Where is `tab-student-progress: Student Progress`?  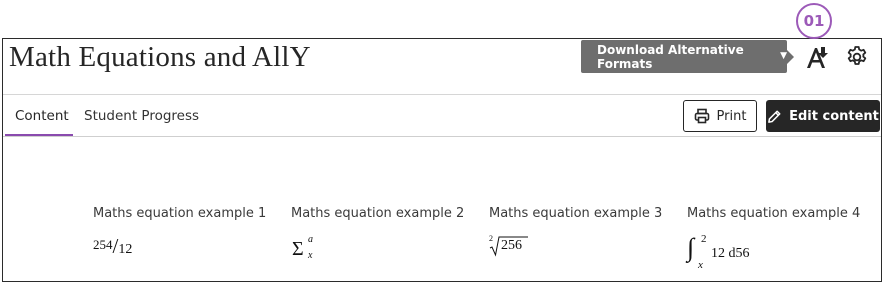 tab-student-progress: Student Progress is located at coordinates (141, 116).